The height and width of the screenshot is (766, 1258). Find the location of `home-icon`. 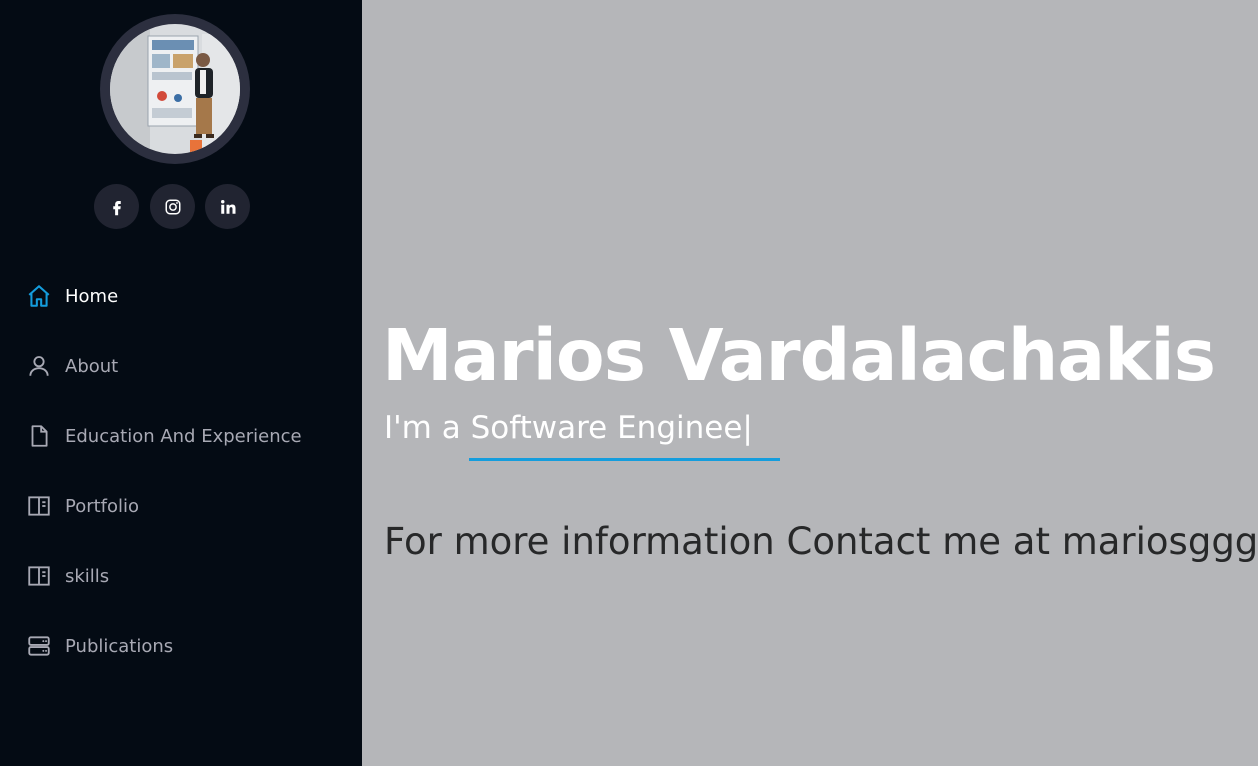

home-icon is located at coordinates (39, 296).